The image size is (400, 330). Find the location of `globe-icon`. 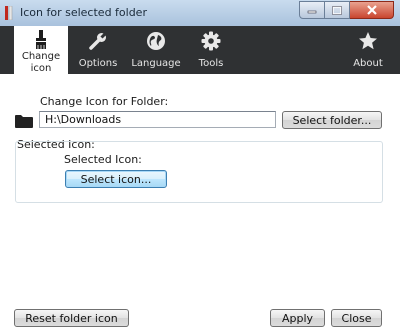

globe-icon is located at coordinates (156, 41).